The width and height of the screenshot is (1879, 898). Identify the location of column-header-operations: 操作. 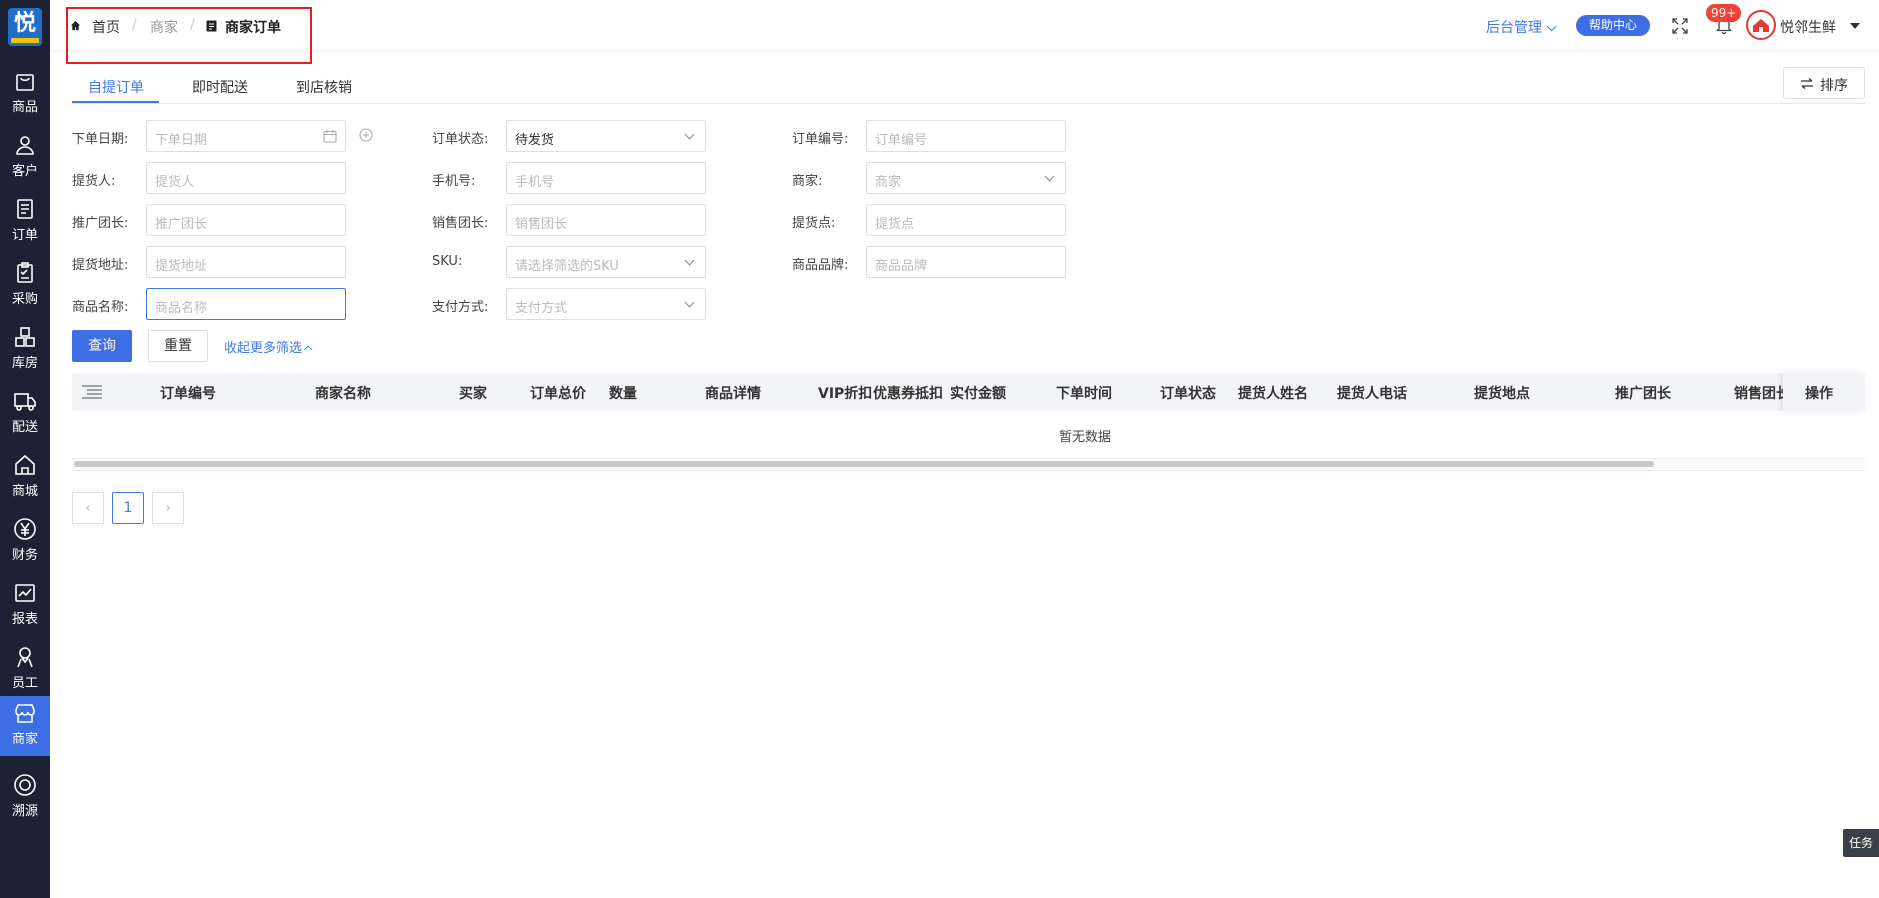
(1824, 392).